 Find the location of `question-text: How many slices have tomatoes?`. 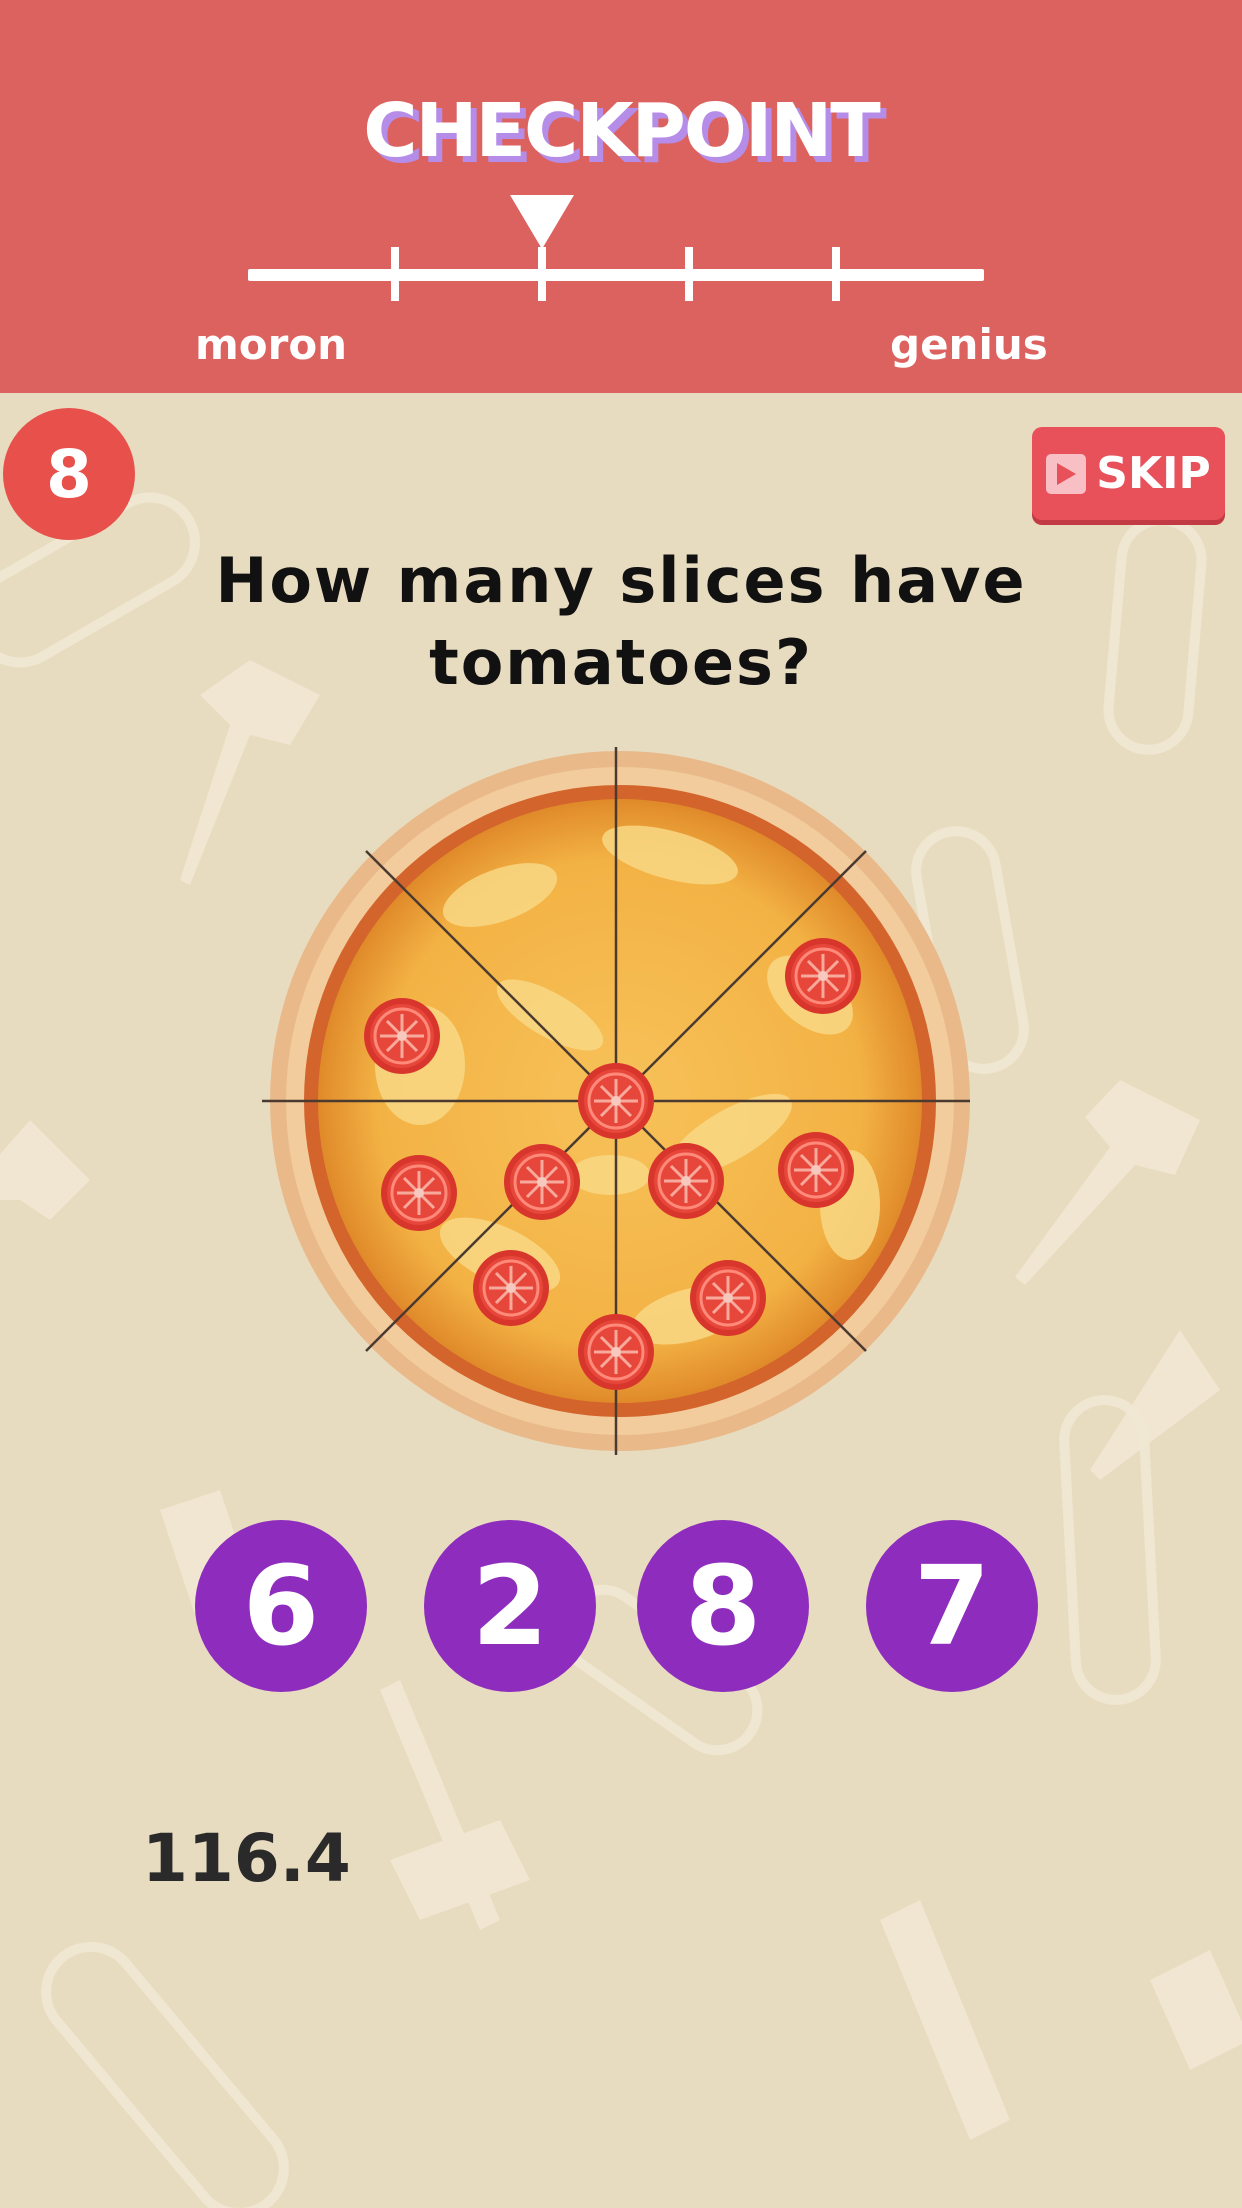

question-text: How many slices have tomatoes? is located at coordinates (621, 622).